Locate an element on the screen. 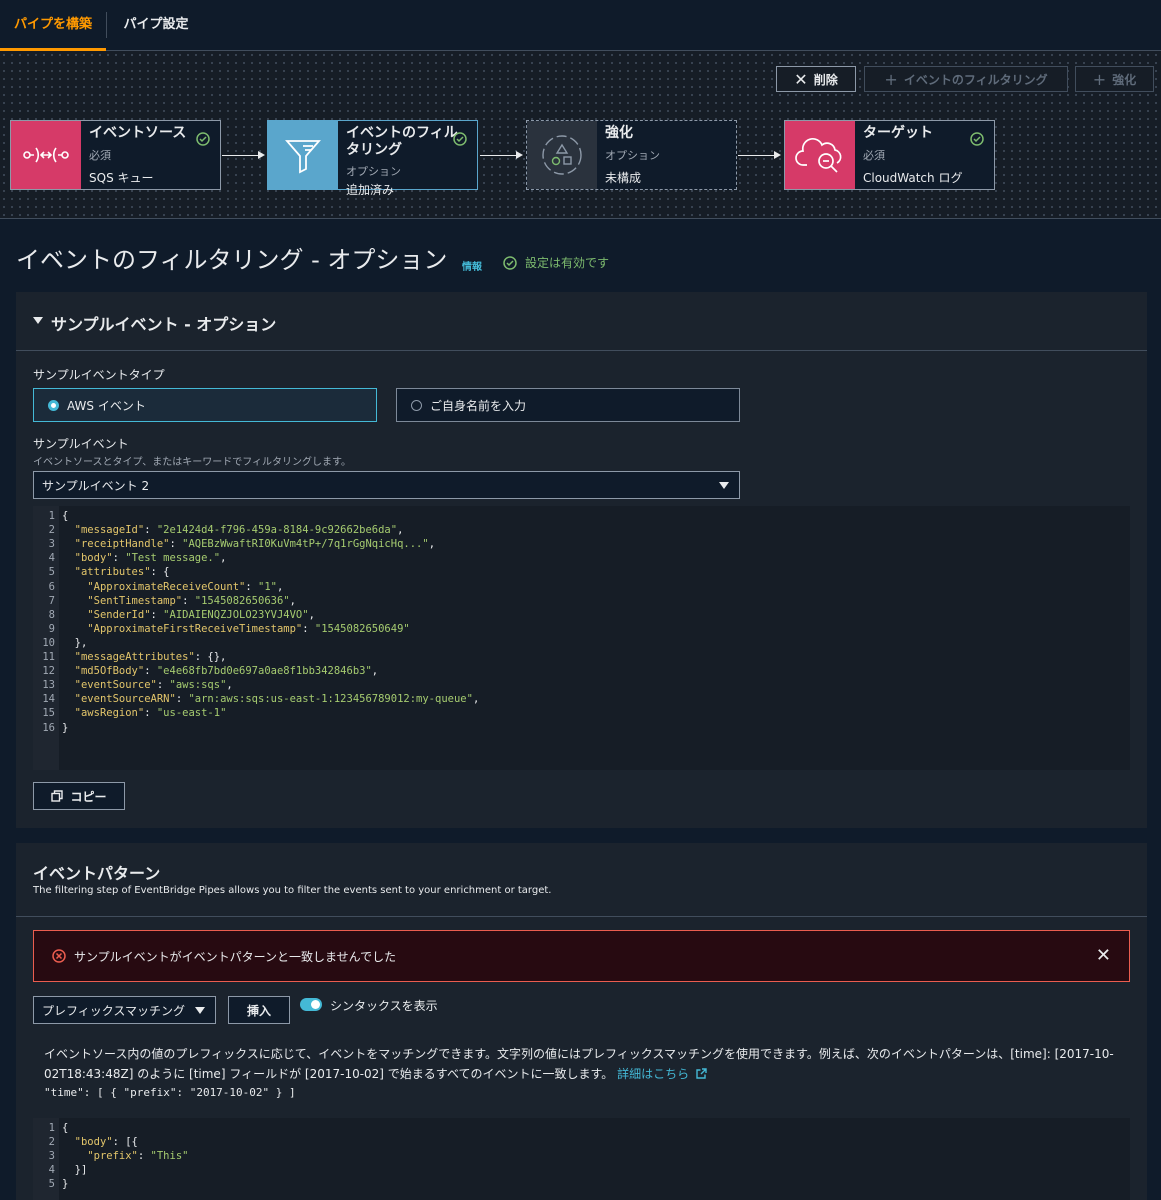 This screenshot has width=1161, height=1200. syntax-toggle is located at coordinates (311, 1004).